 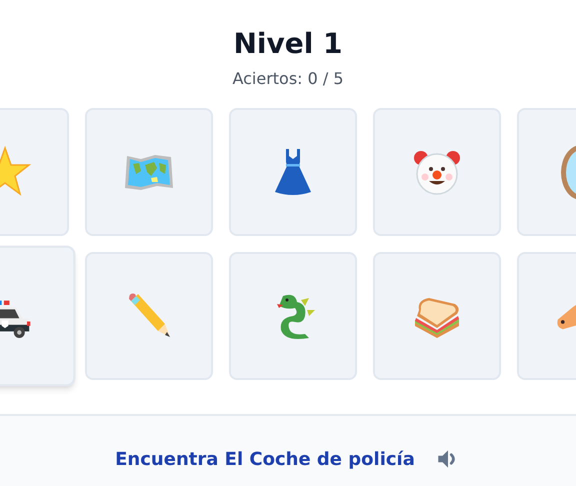 I want to click on emoji-card, so click(x=293, y=172).